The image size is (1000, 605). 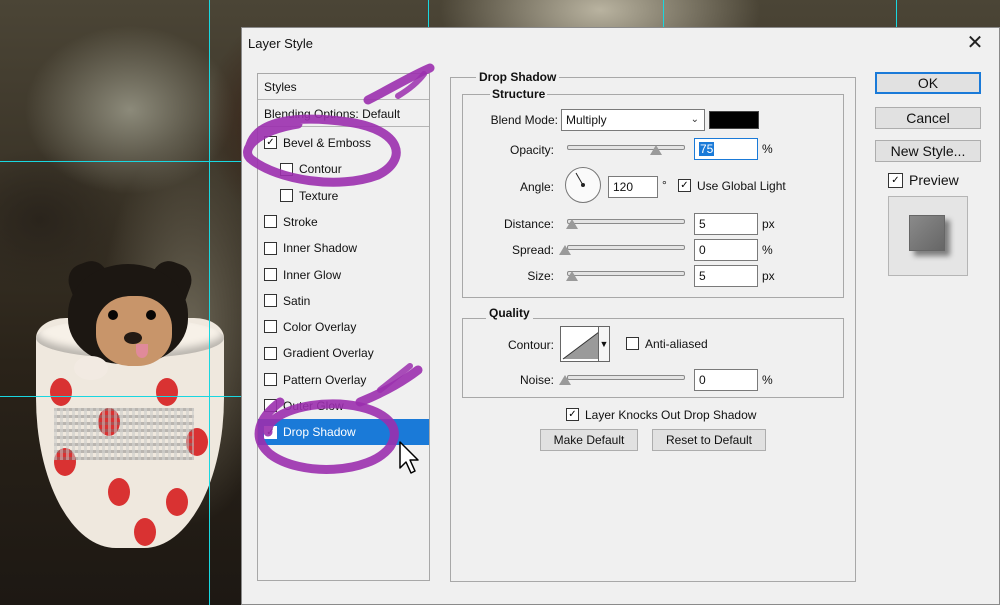 What do you see at coordinates (623, 187) in the screenshot?
I see `angle-value: 120` at bounding box center [623, 187].